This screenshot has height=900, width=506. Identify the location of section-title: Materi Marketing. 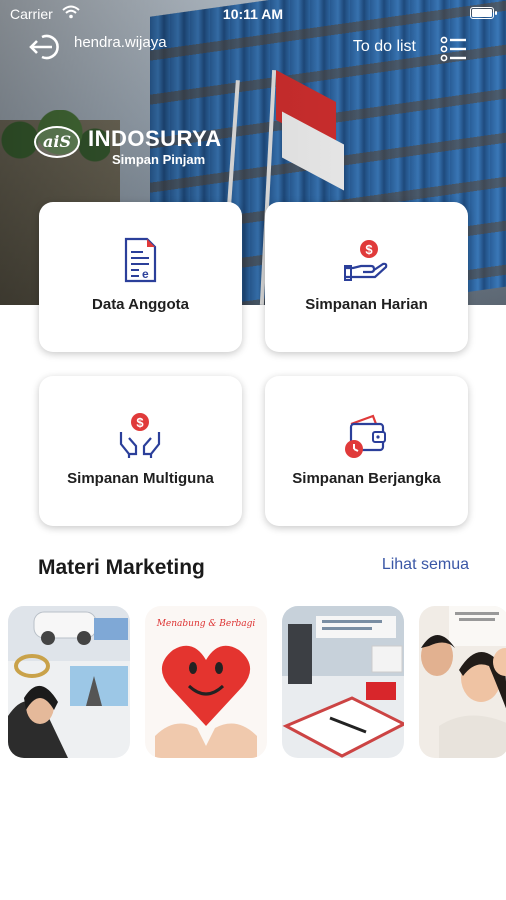
(121, 567).